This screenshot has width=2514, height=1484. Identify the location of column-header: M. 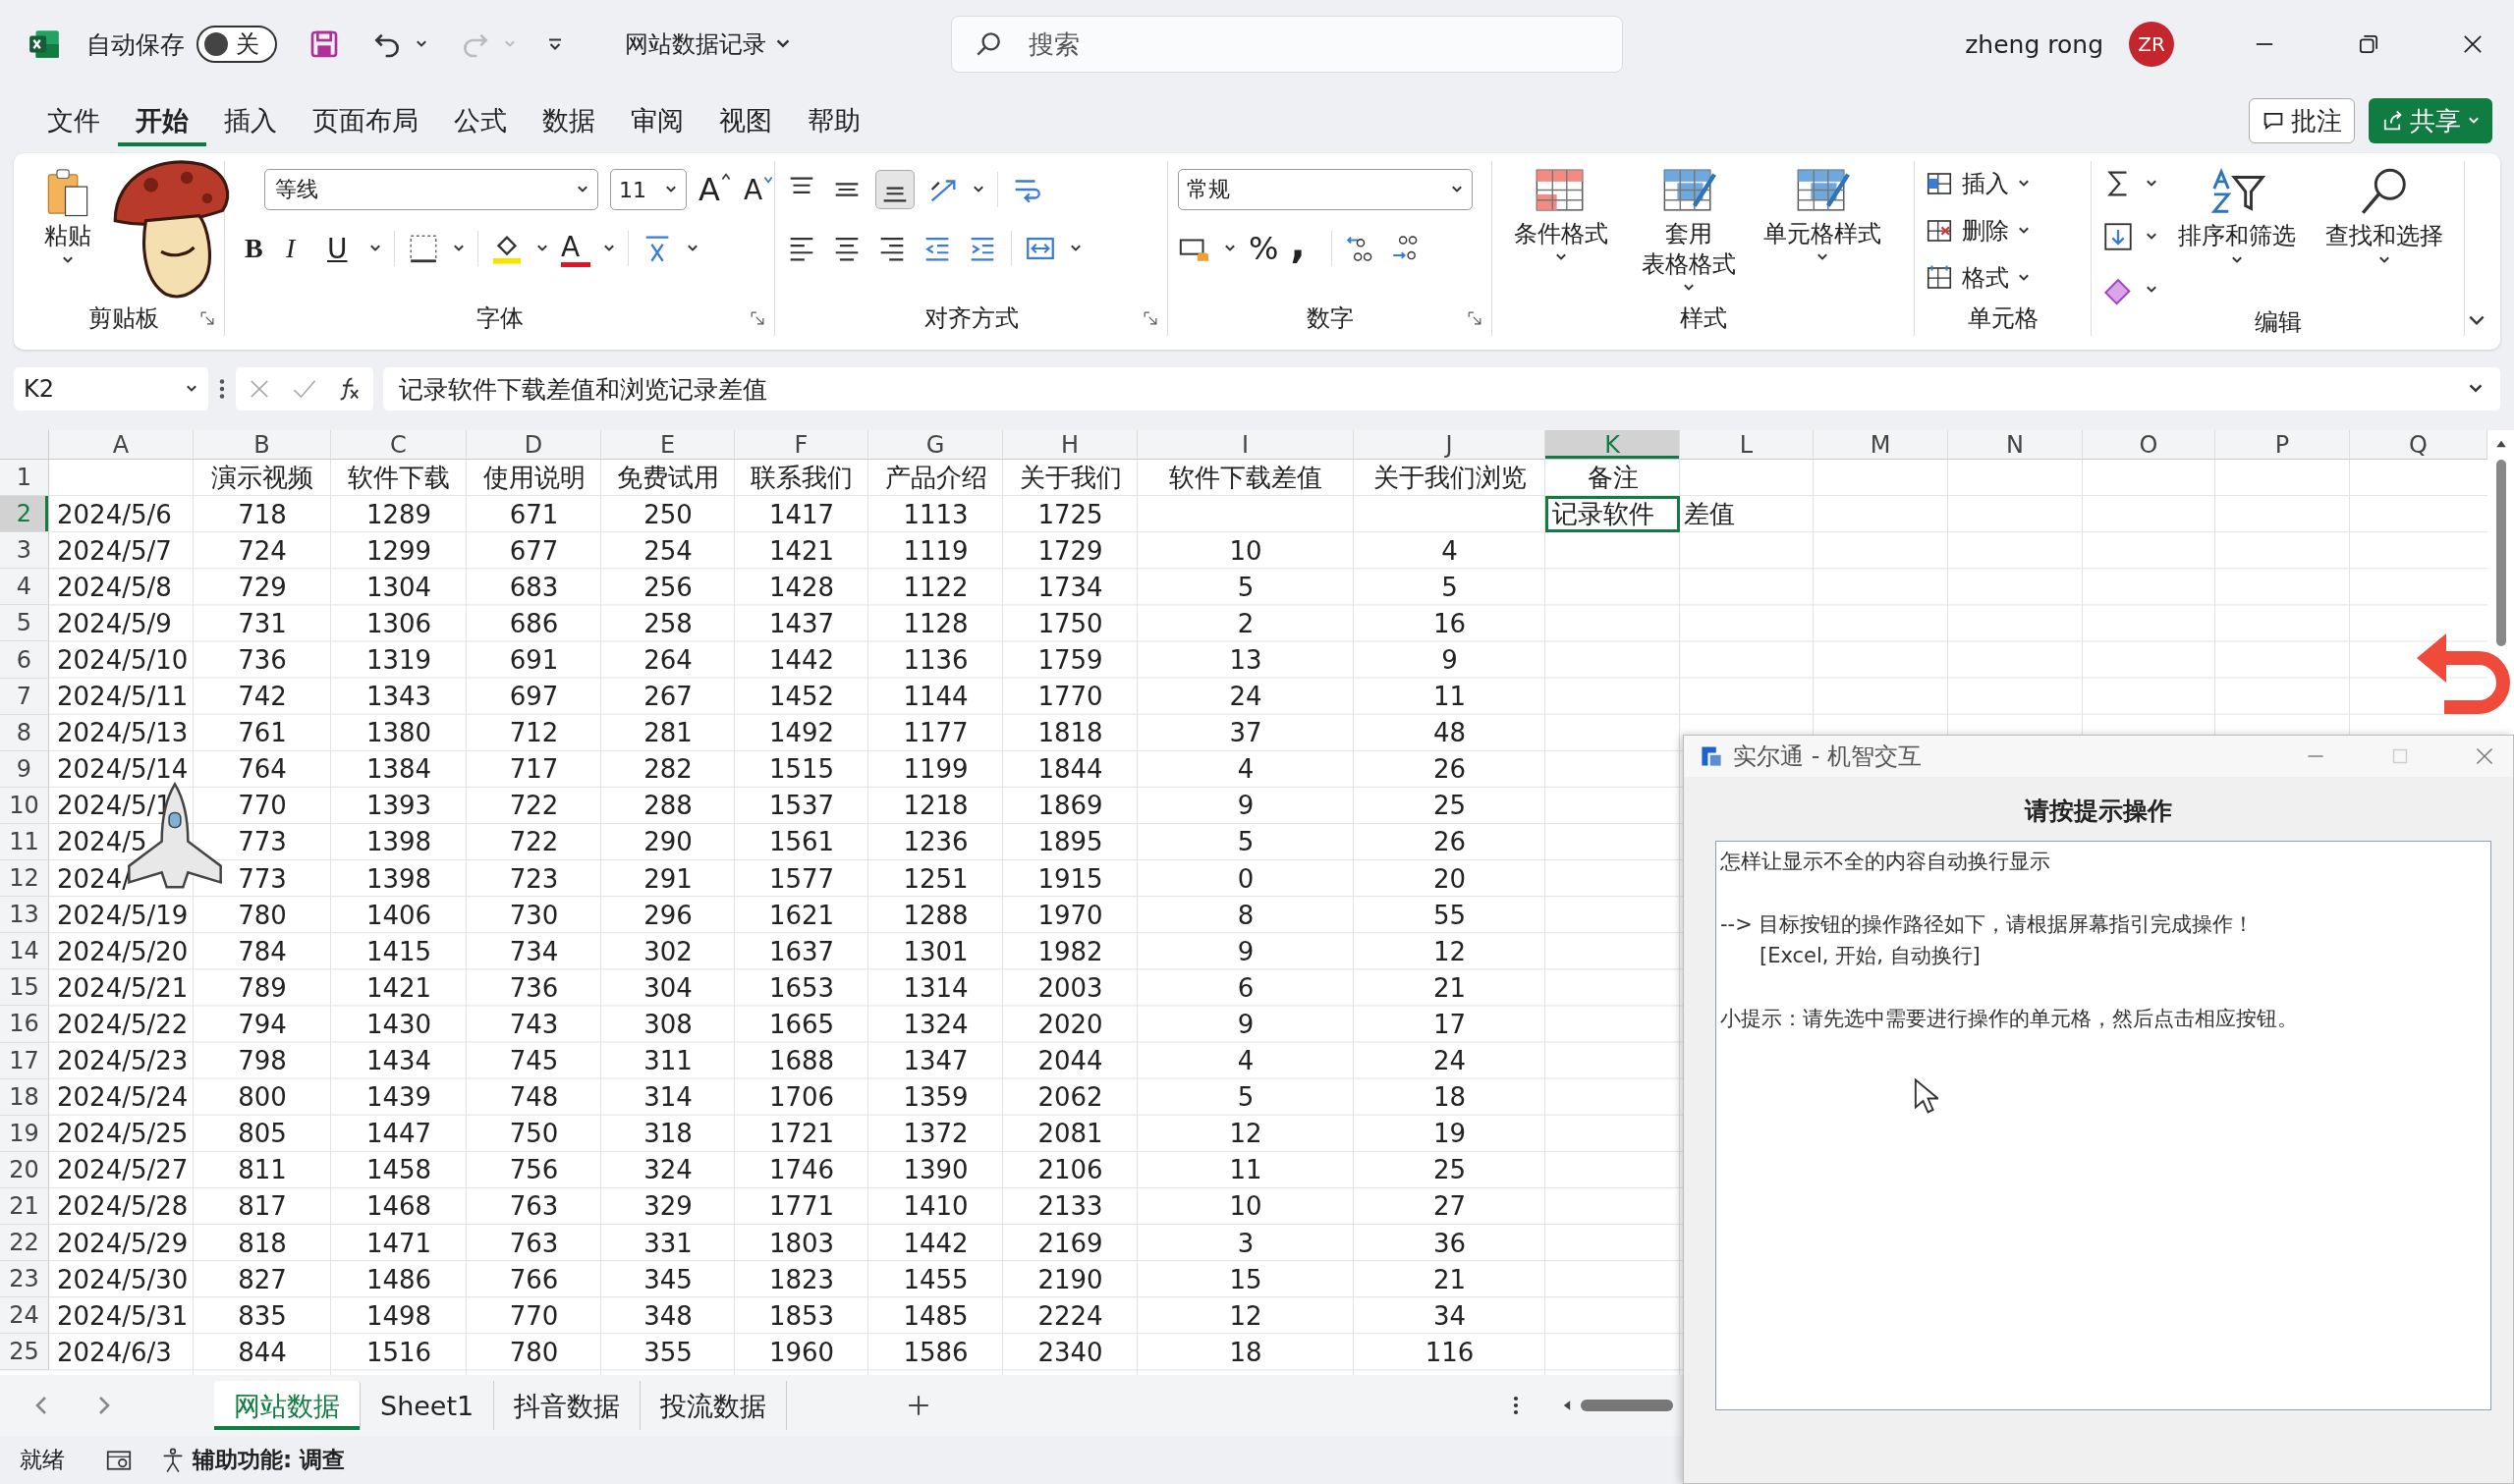
(1881, 445).